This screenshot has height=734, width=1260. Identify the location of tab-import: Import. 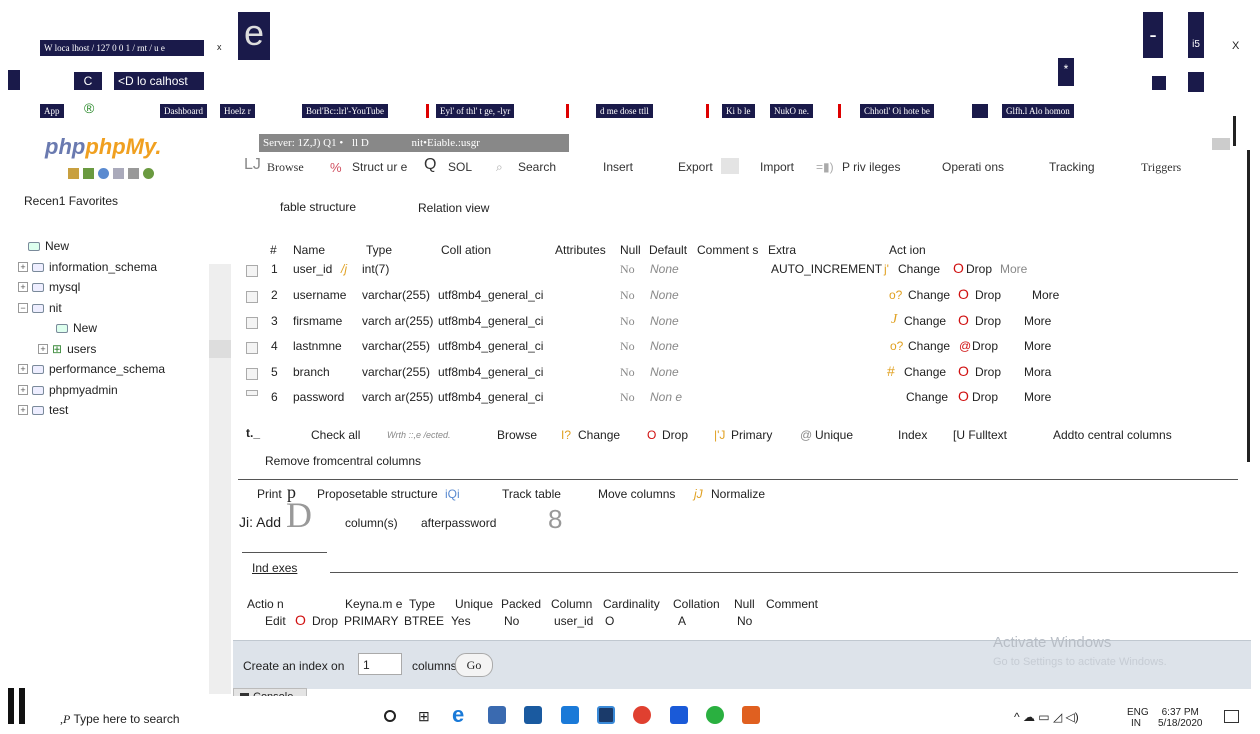
(777, 167).